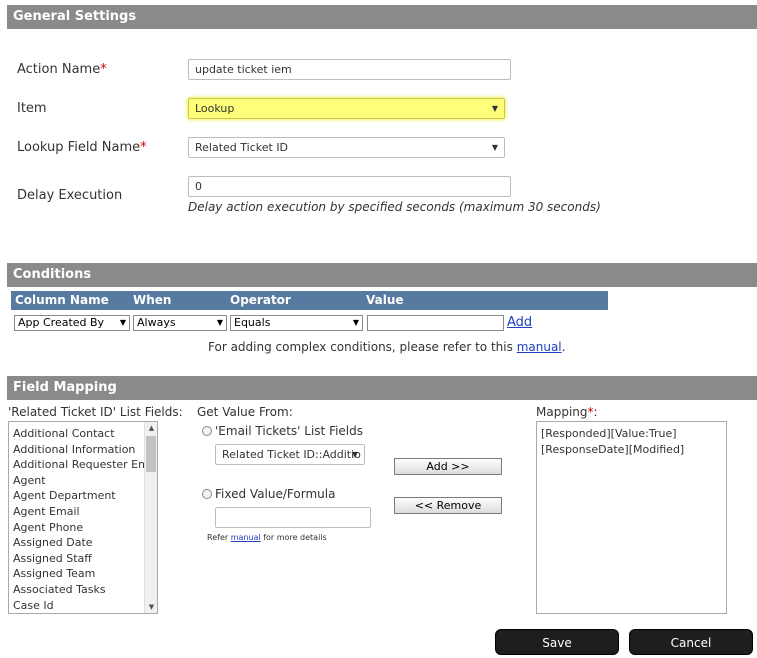  I want to click on list-item: Assigned Date, so click(77, 543).